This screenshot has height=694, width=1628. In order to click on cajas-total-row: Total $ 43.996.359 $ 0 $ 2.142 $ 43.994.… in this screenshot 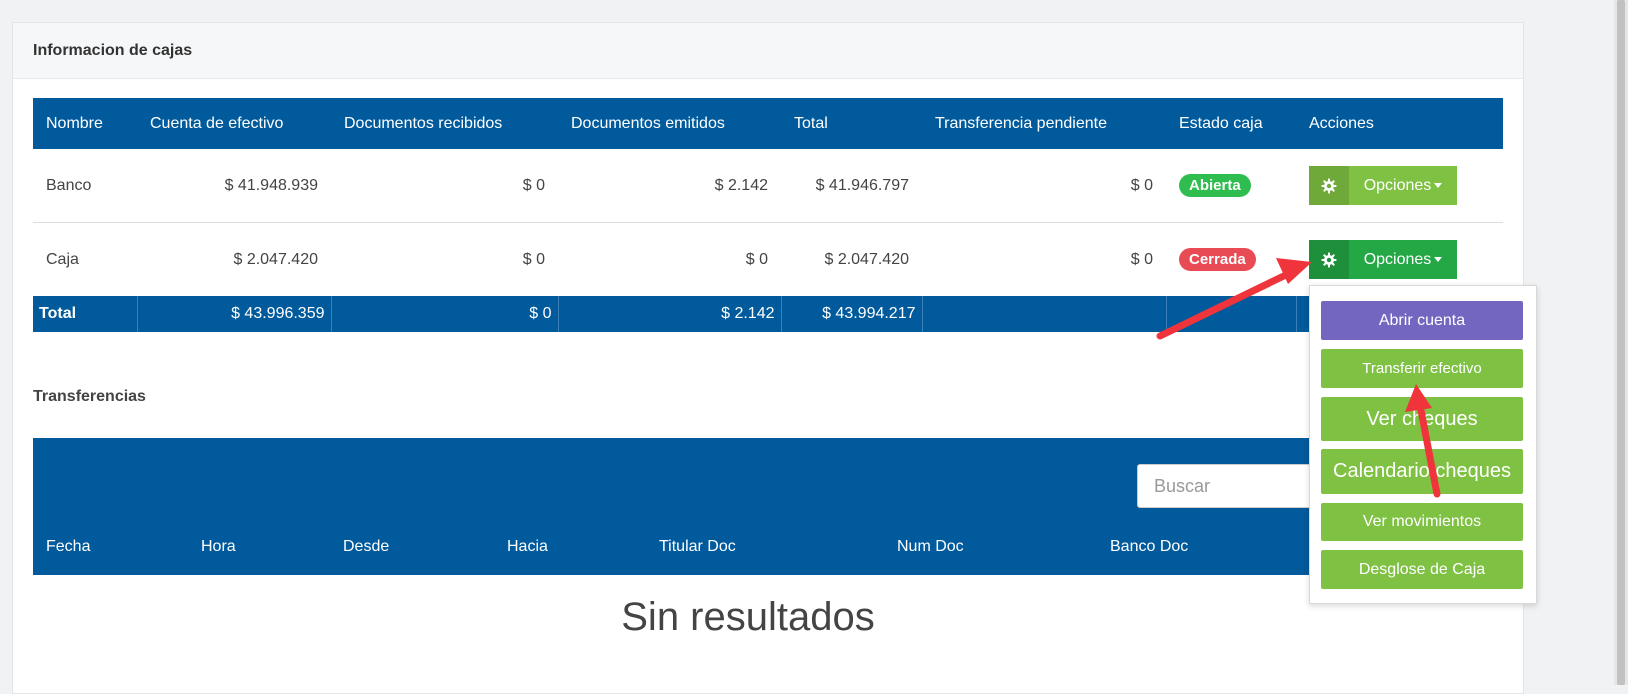, I will do `click(768, 314)`.